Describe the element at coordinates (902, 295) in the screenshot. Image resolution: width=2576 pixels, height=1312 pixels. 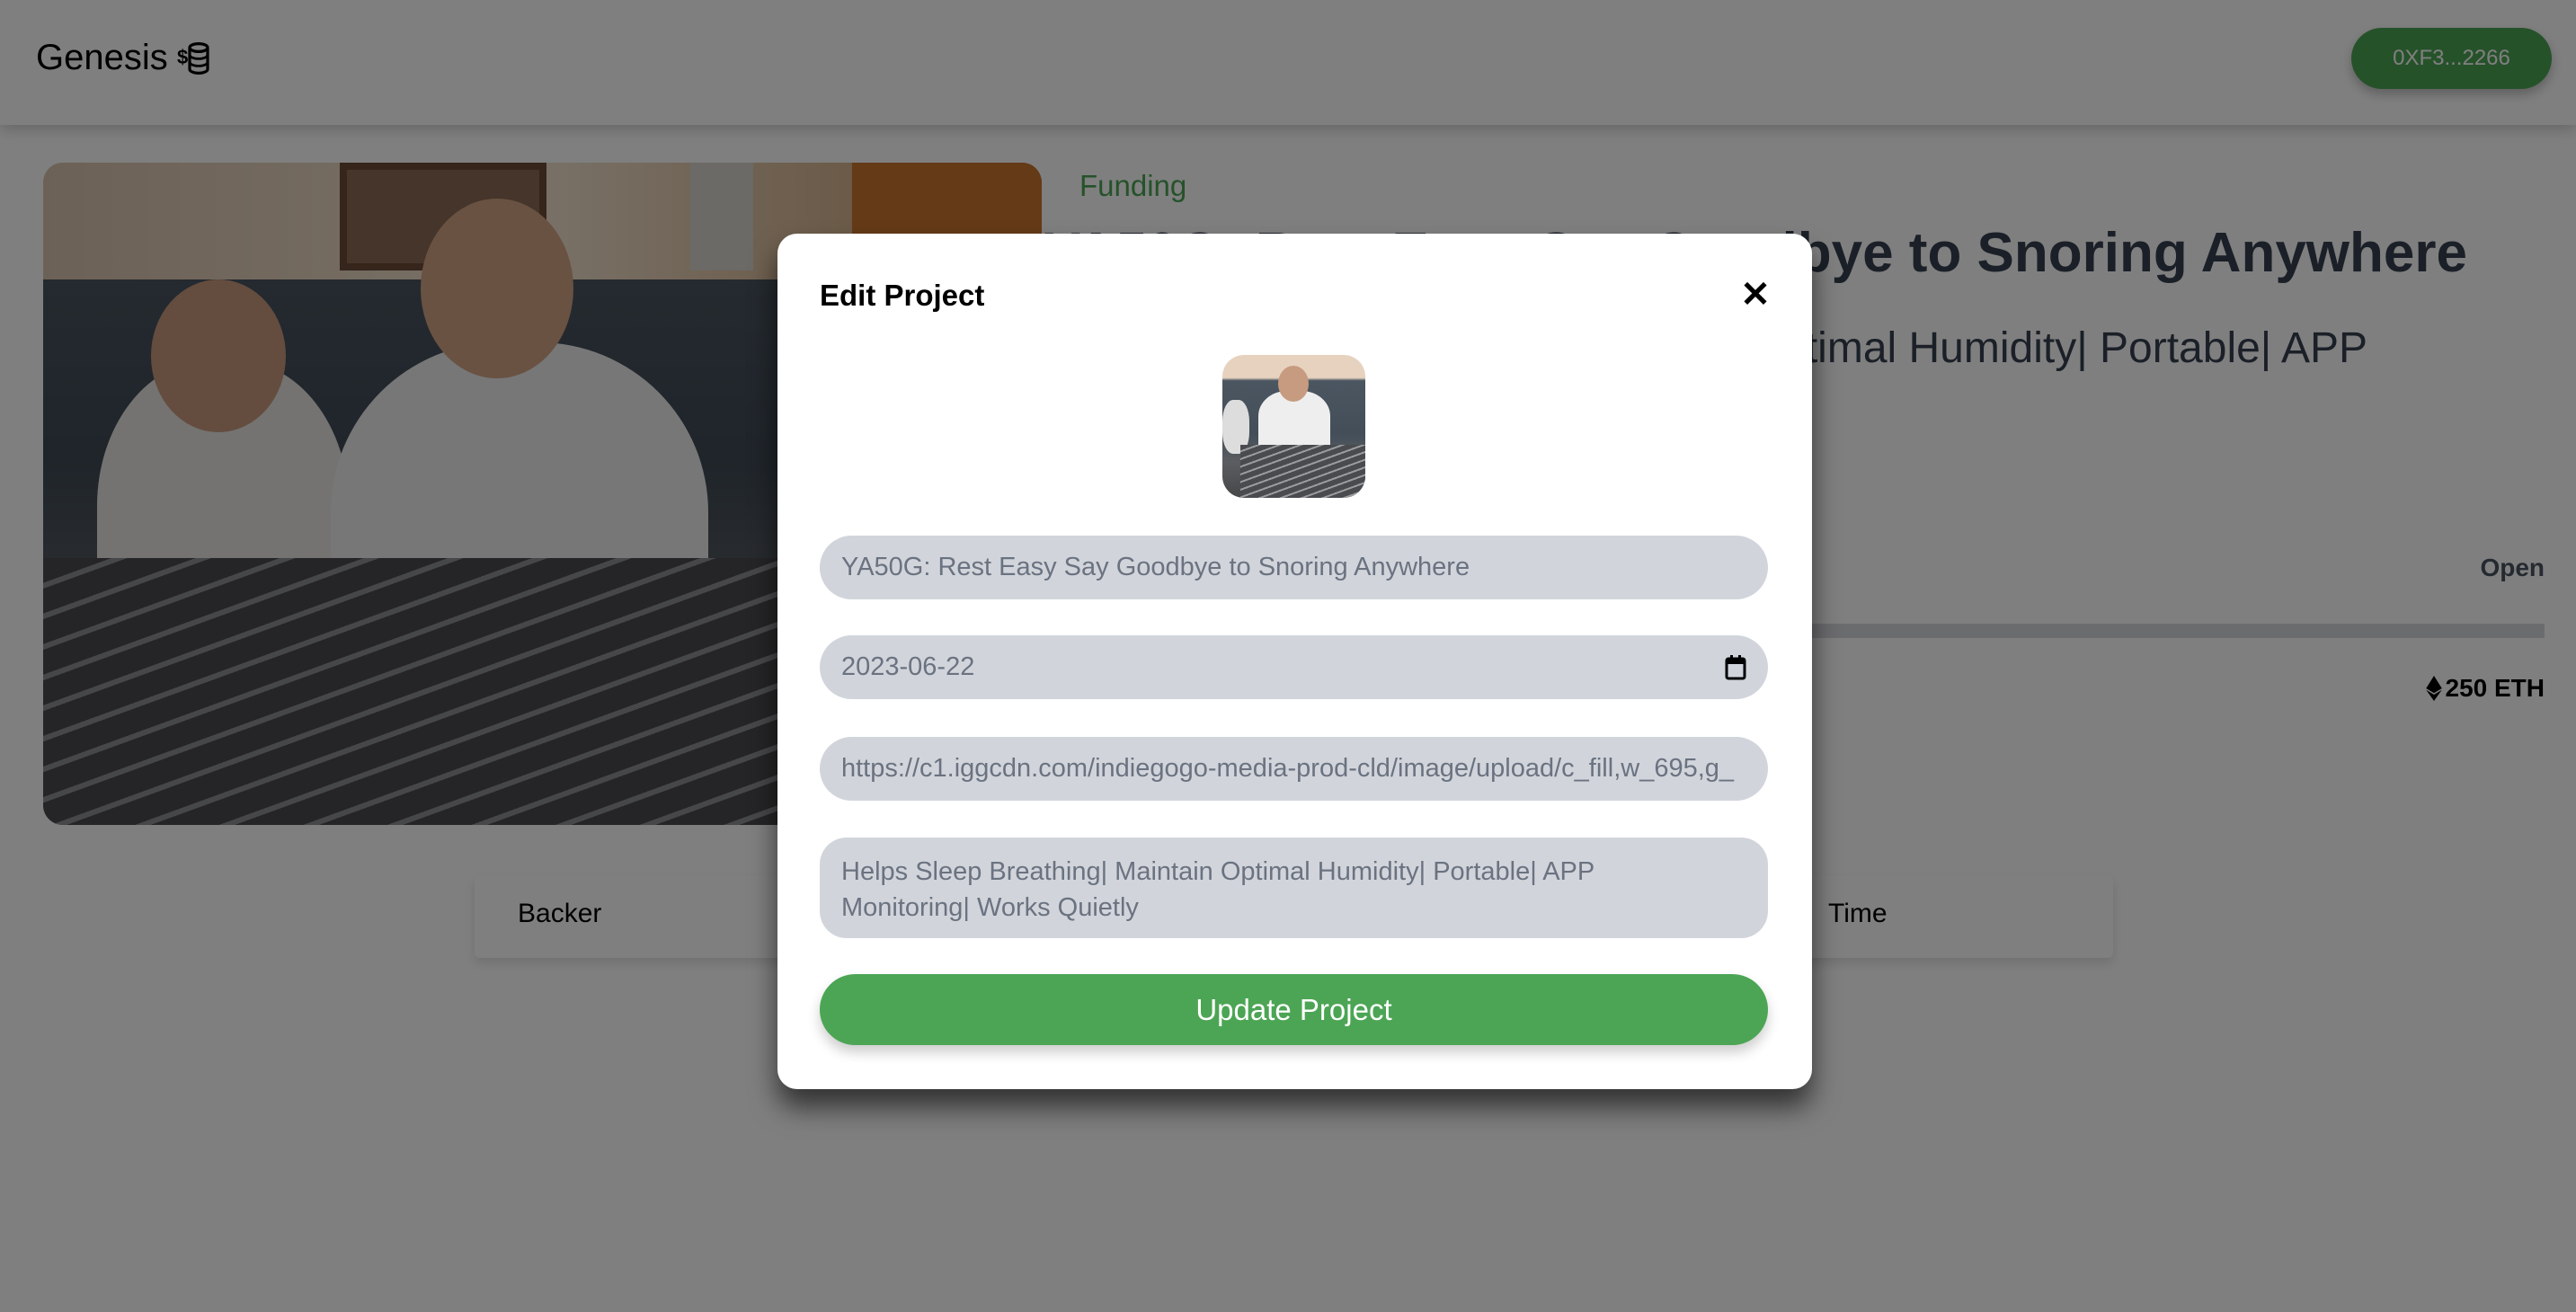
I see `modal-title: Edit Project` at that location.